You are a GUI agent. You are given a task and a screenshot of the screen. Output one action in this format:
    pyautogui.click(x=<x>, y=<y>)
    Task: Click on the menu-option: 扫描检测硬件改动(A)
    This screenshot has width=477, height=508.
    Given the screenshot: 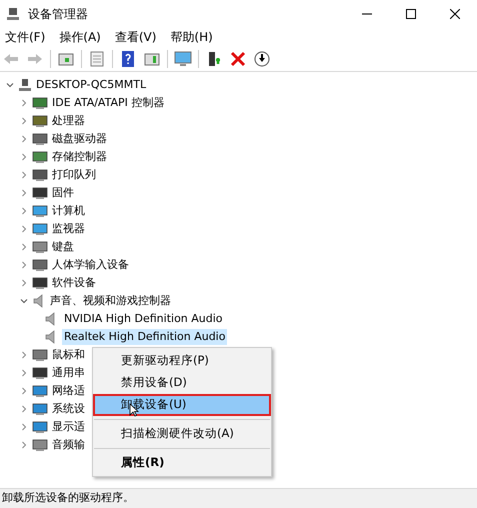 What is the action you would take?
    pyautogui.click(x=182, y=434)
    